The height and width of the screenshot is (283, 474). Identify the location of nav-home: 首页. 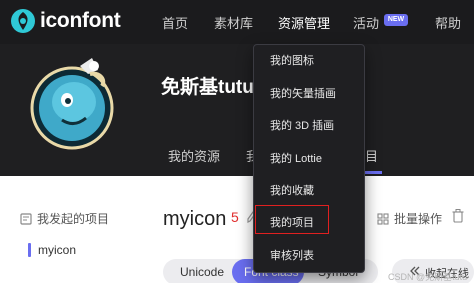
(175, 22).